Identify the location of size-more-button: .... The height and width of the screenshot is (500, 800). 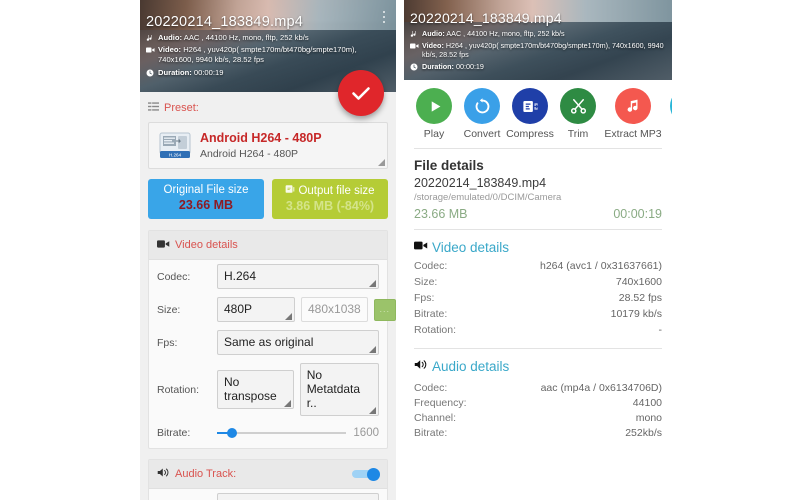
(384, 309).